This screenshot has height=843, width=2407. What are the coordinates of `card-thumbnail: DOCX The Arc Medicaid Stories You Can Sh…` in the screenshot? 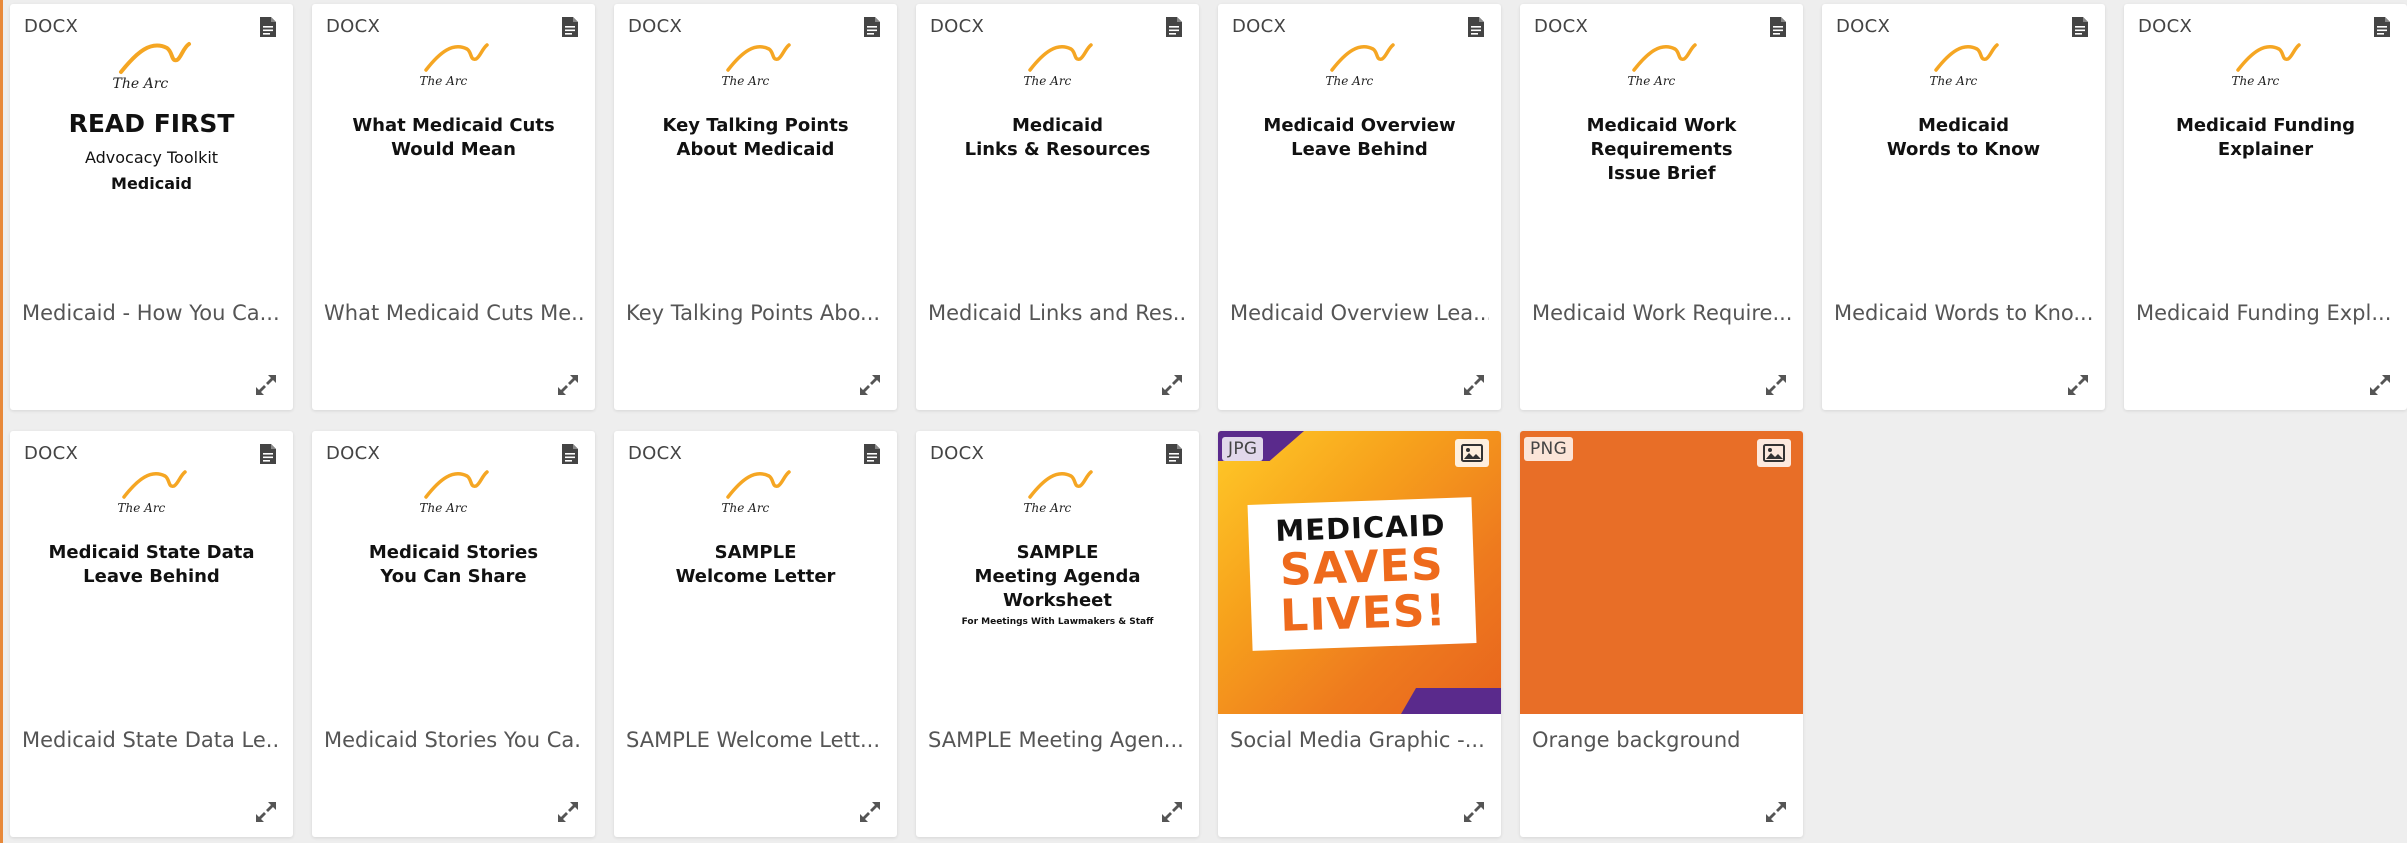 It's located at (453, 572).